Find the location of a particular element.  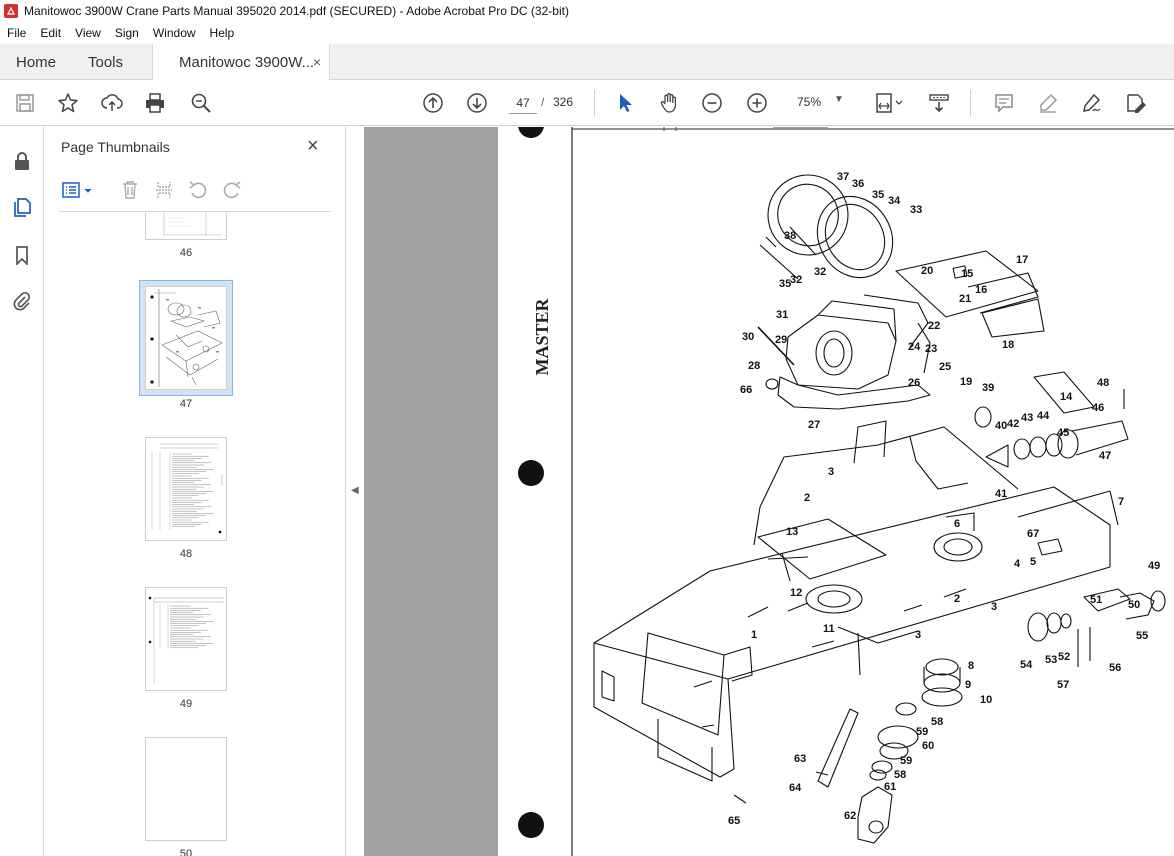

part-callout-36: 36 is located at coordinates (858, 184).